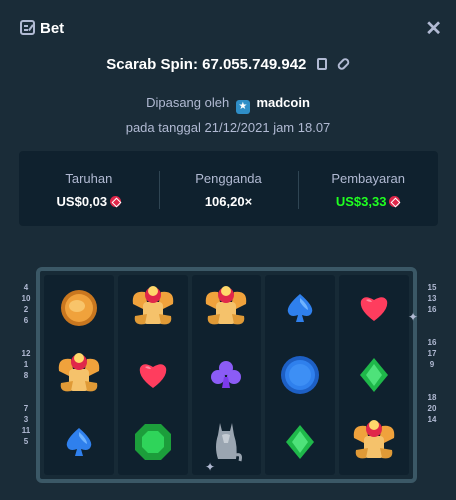 Image resolution: width=456 pixels, height=500 pixels. Describe the element at coordinates (27, 27) in the screenshot. I see `bet-icon` at that location.